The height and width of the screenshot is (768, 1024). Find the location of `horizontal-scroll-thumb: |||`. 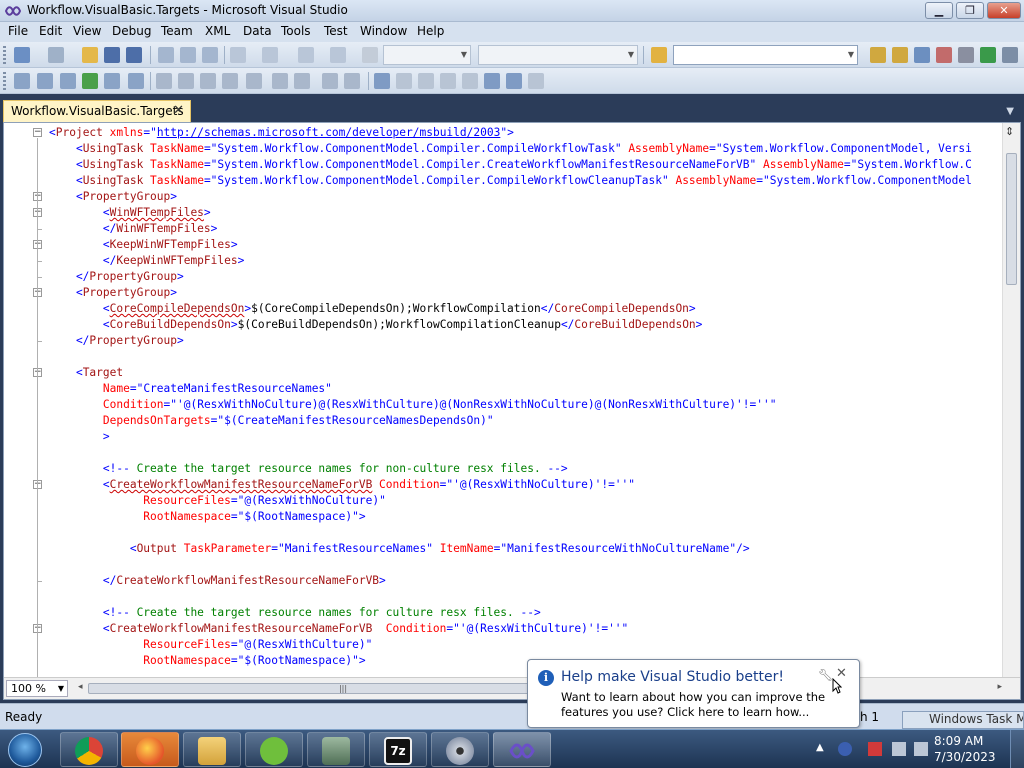

horizontal-scroll-thumb: ||| is located at coordinates (343, 688).